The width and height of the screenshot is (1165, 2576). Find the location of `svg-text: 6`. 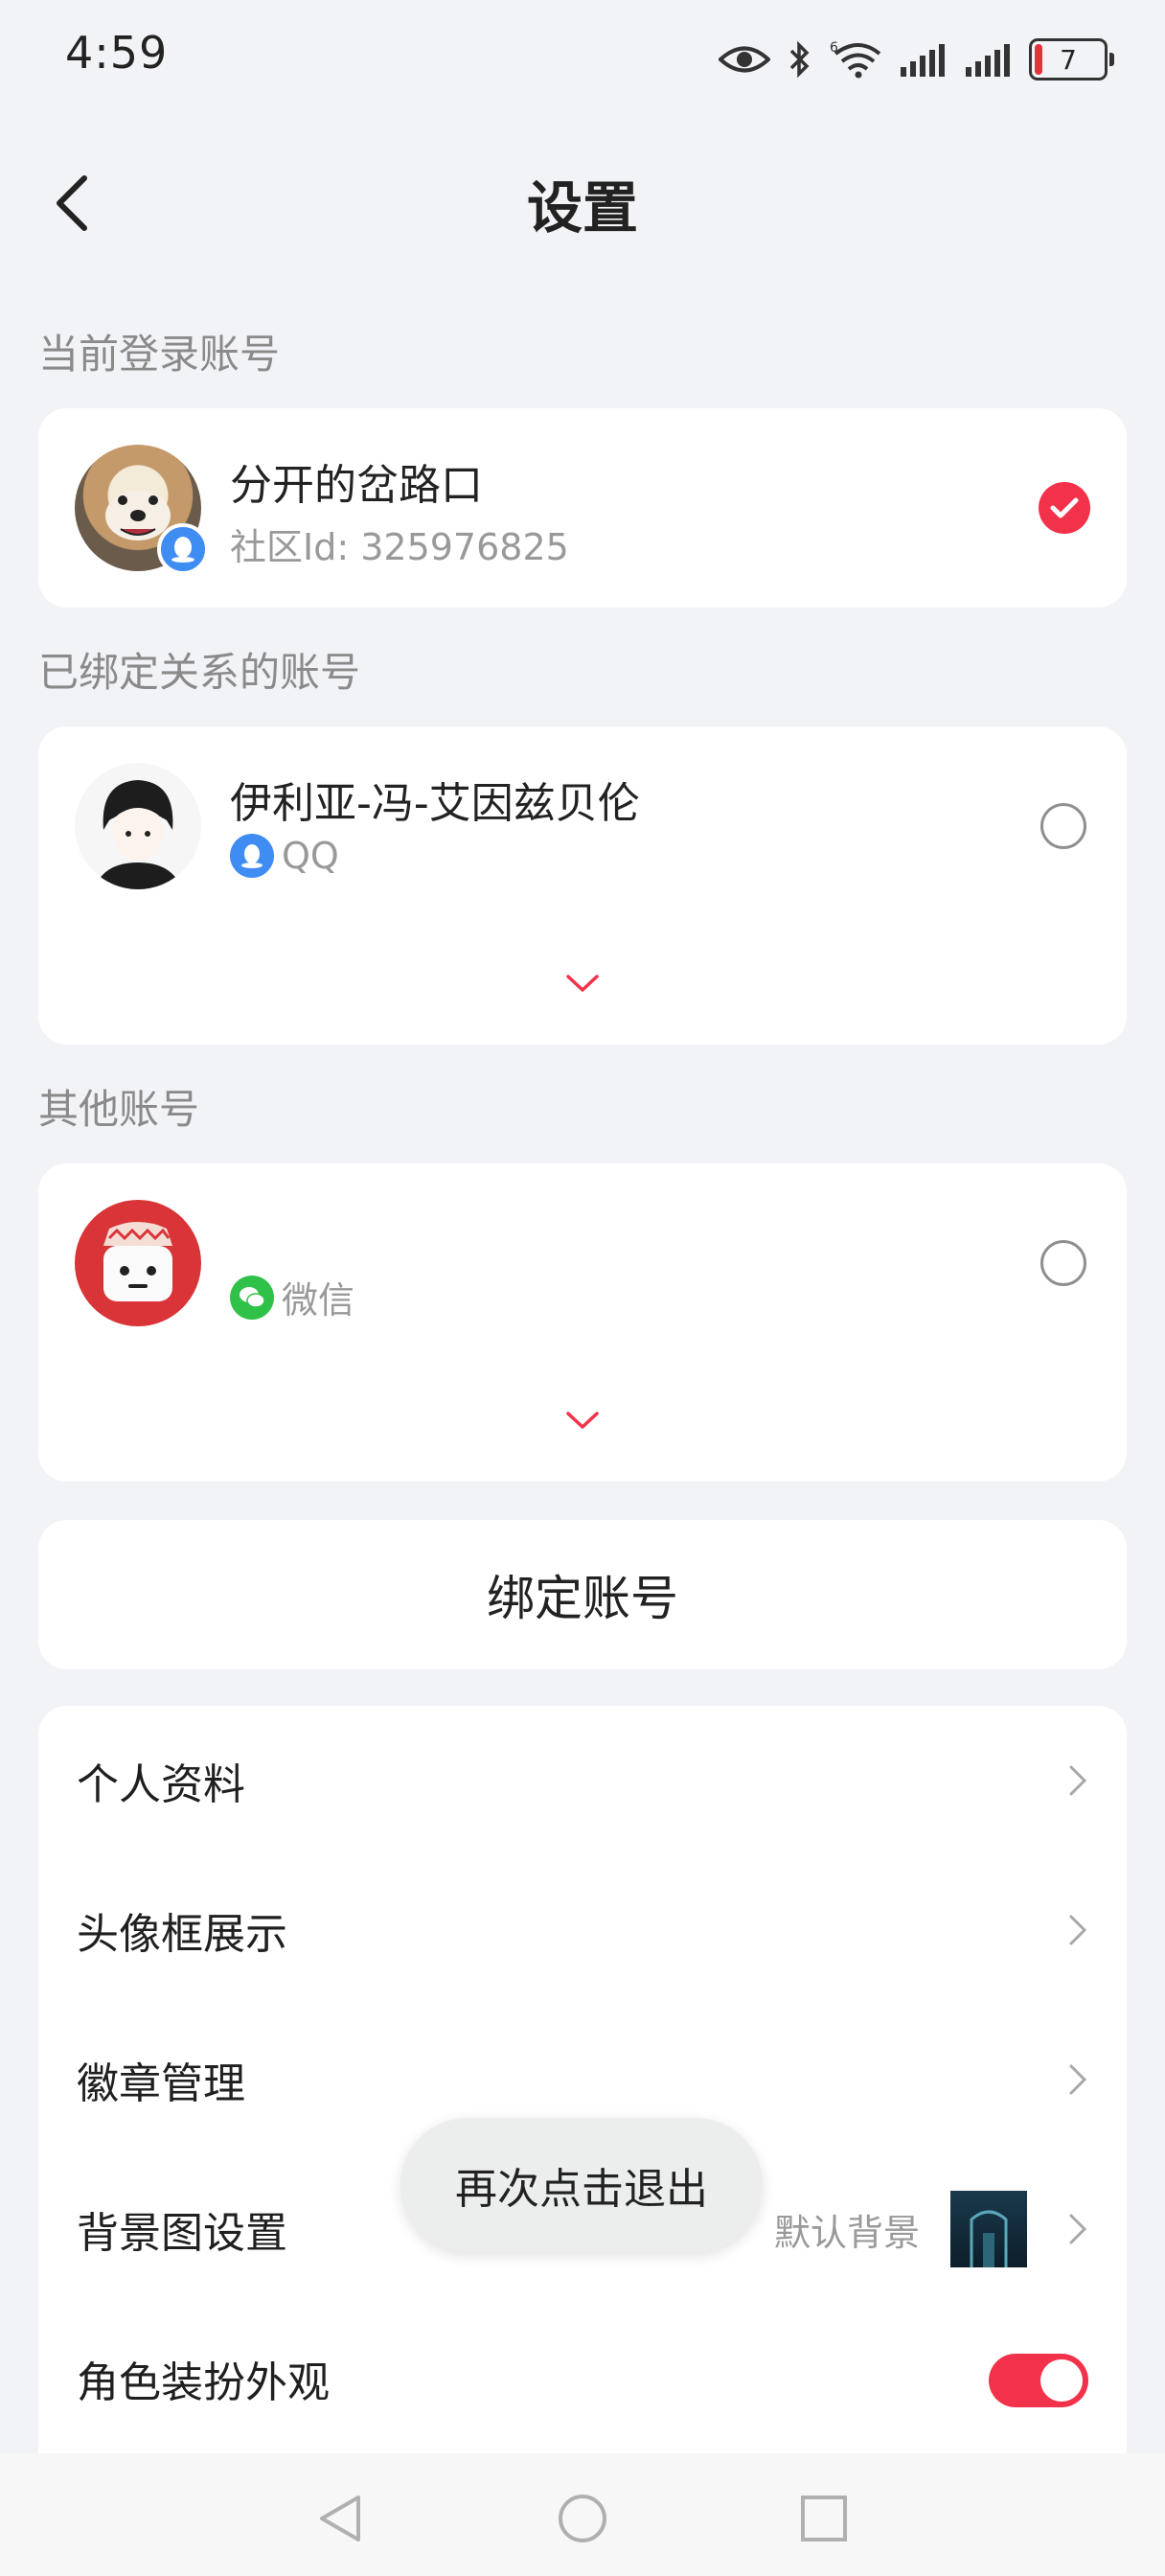

svg-text: 6 is located at coordinates (834, 48).